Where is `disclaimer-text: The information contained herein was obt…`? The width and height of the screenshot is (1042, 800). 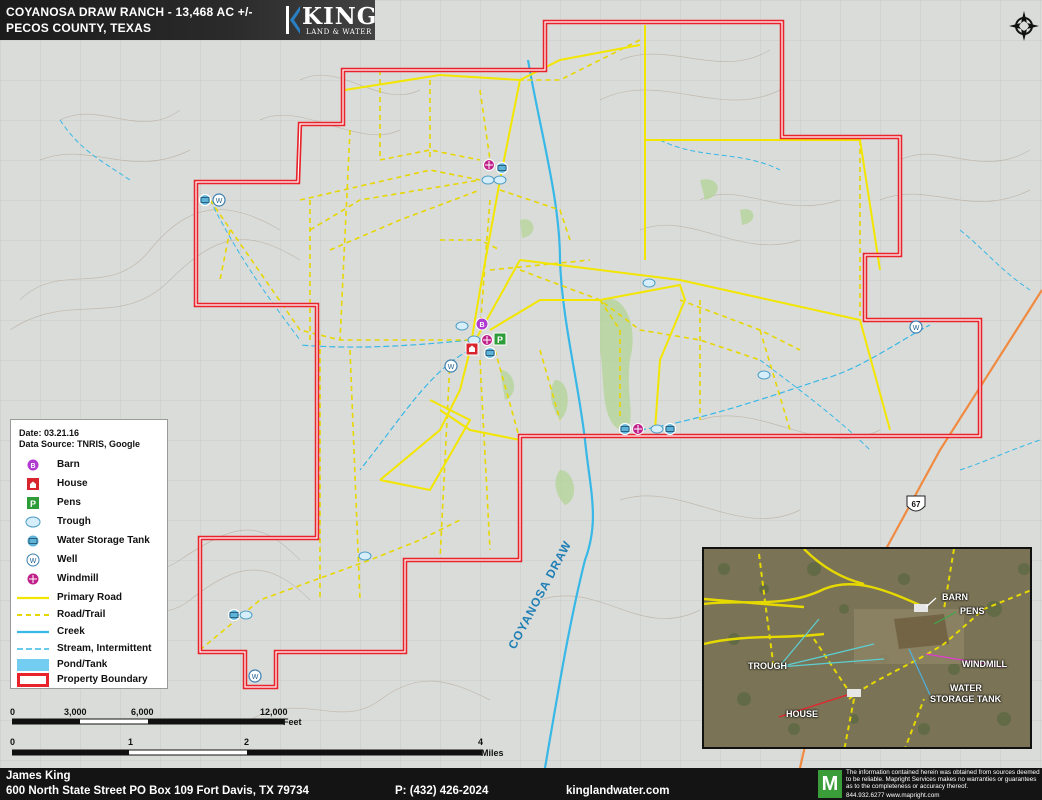
disclaimer-text: The information contained herein was obt… is located at coordinates (943, 780).